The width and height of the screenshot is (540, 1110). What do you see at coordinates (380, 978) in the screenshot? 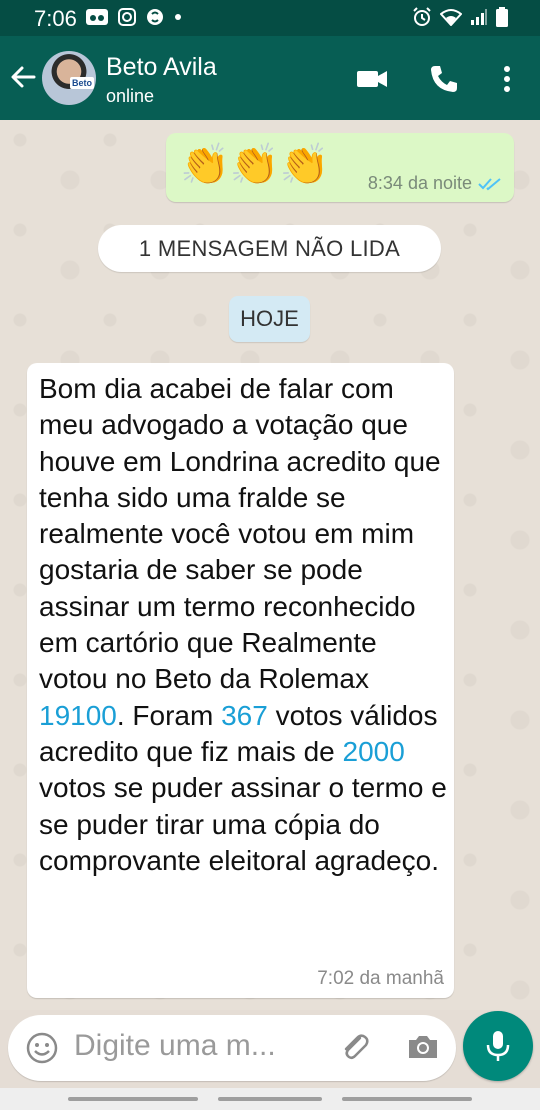
I see `message-time: 7:02 da manhã` at bounding box center [380, 978].